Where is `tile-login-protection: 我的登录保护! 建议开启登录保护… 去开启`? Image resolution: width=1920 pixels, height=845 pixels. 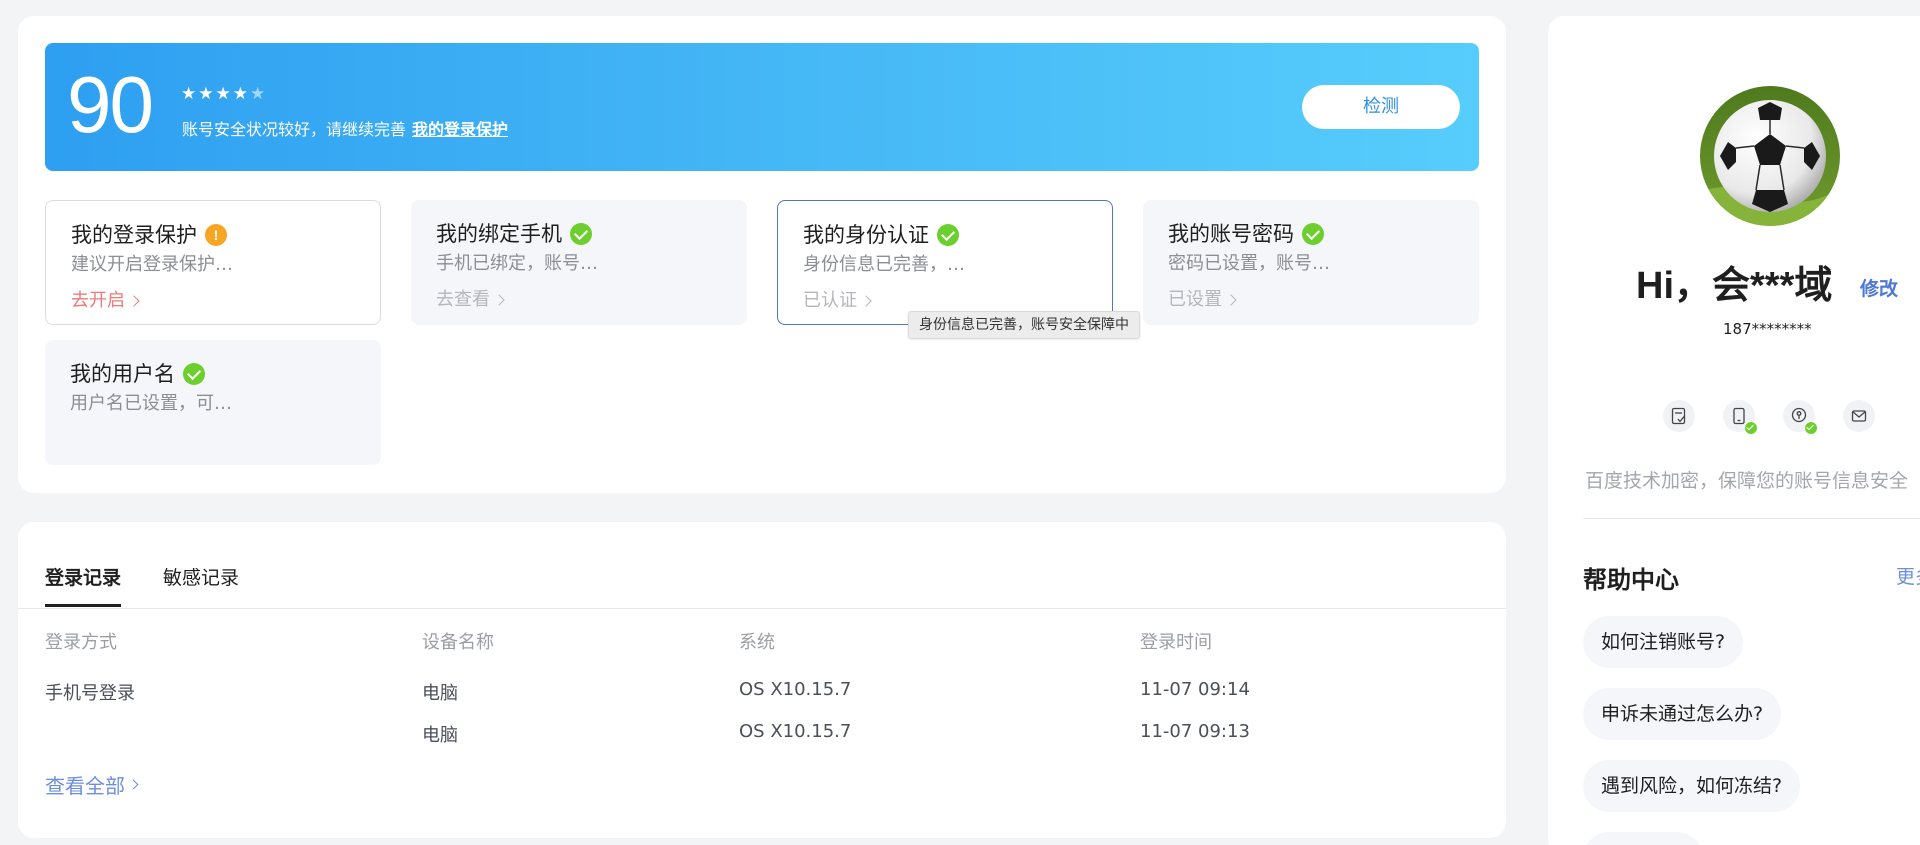
tile-login-protection: 我的登录保护! 建议开启登录保护… 去开启 is located at coordinates (213, 262).